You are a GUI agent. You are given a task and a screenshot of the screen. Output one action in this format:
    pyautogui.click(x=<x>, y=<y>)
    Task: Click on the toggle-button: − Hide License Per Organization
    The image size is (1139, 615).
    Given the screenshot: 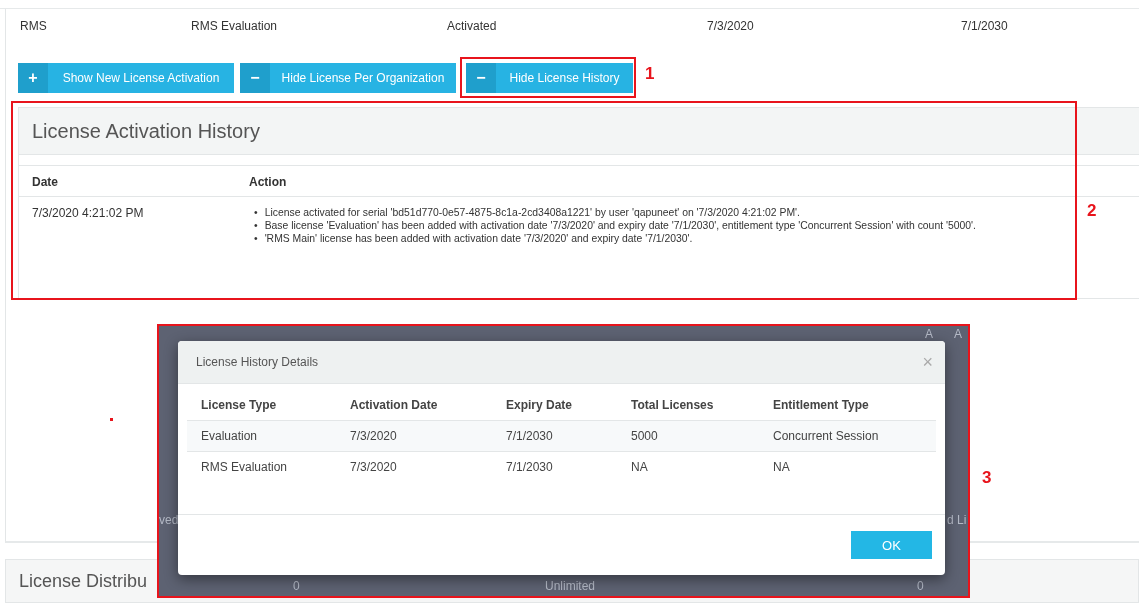 What is the action you would take?
    pyautogui.click(x=348, y=78)
    